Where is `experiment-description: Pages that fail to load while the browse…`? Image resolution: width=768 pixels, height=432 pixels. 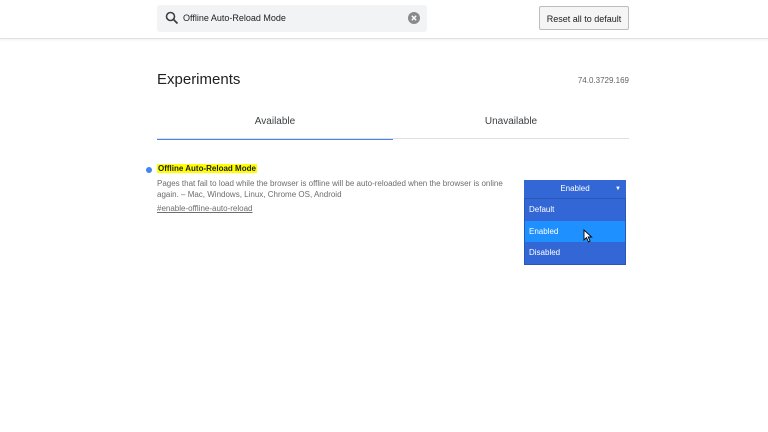 experiment-description: Pages that fail to load while the browse… is located at coordinates (330, 189).